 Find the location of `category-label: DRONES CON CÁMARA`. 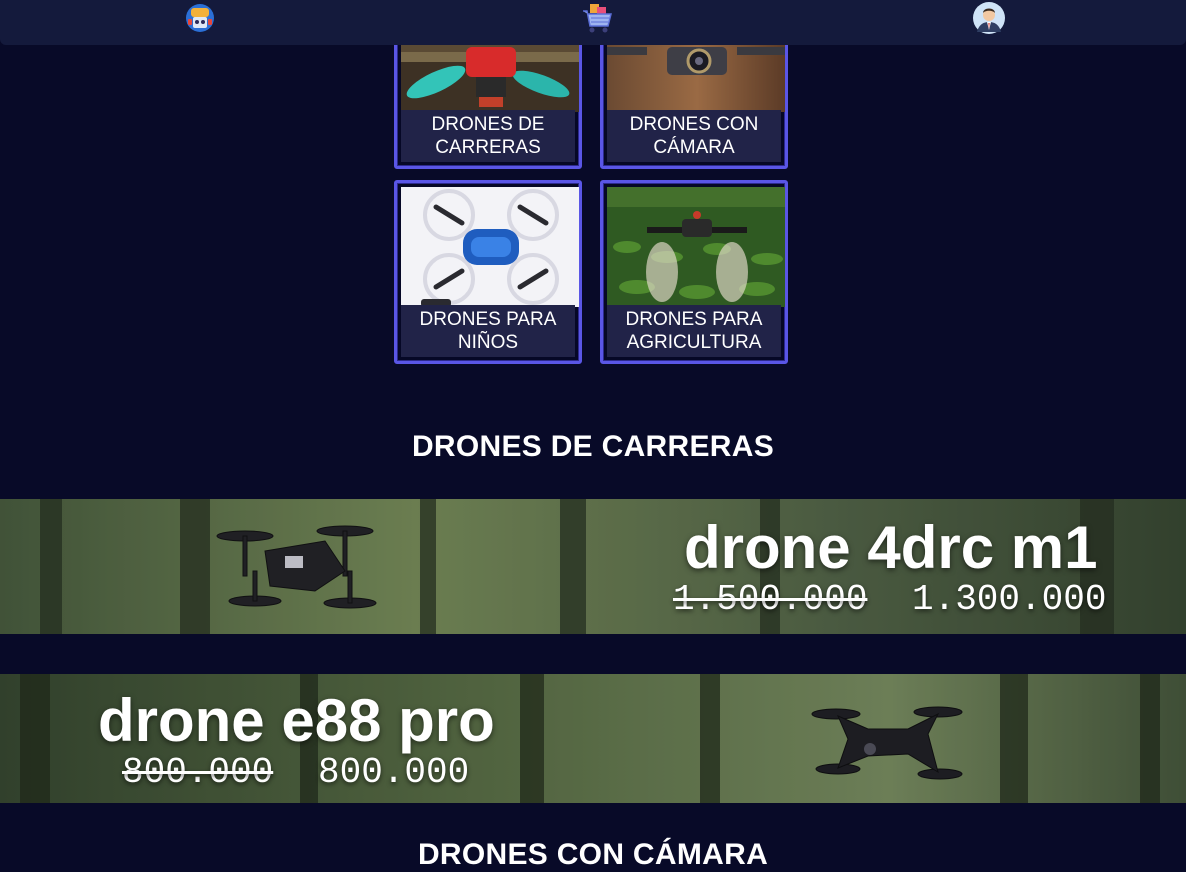

category-label: DRONES CON CÁMARA is located at coordinates (694, 136).